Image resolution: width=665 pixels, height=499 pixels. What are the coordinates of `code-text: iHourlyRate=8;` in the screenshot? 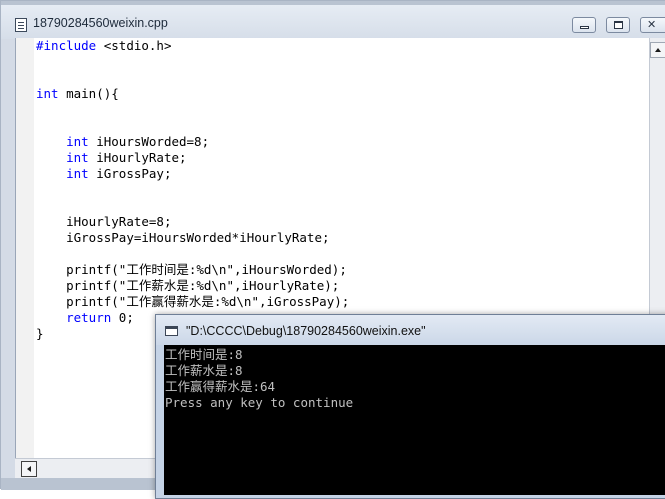 It's located at (119, 221).